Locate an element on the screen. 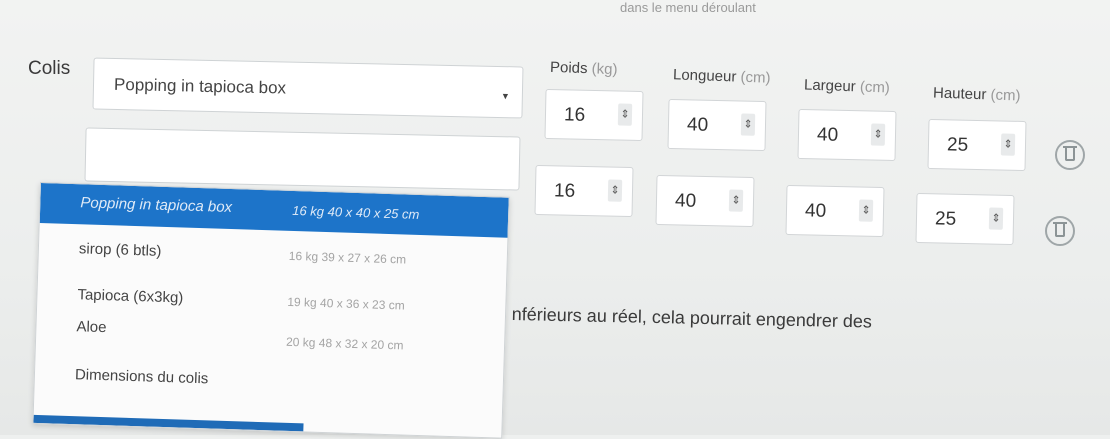 The height and width of the screenshot is (439, 1110). col-head-largeur: Largeur (cm) is located at coordinates (847, 87).